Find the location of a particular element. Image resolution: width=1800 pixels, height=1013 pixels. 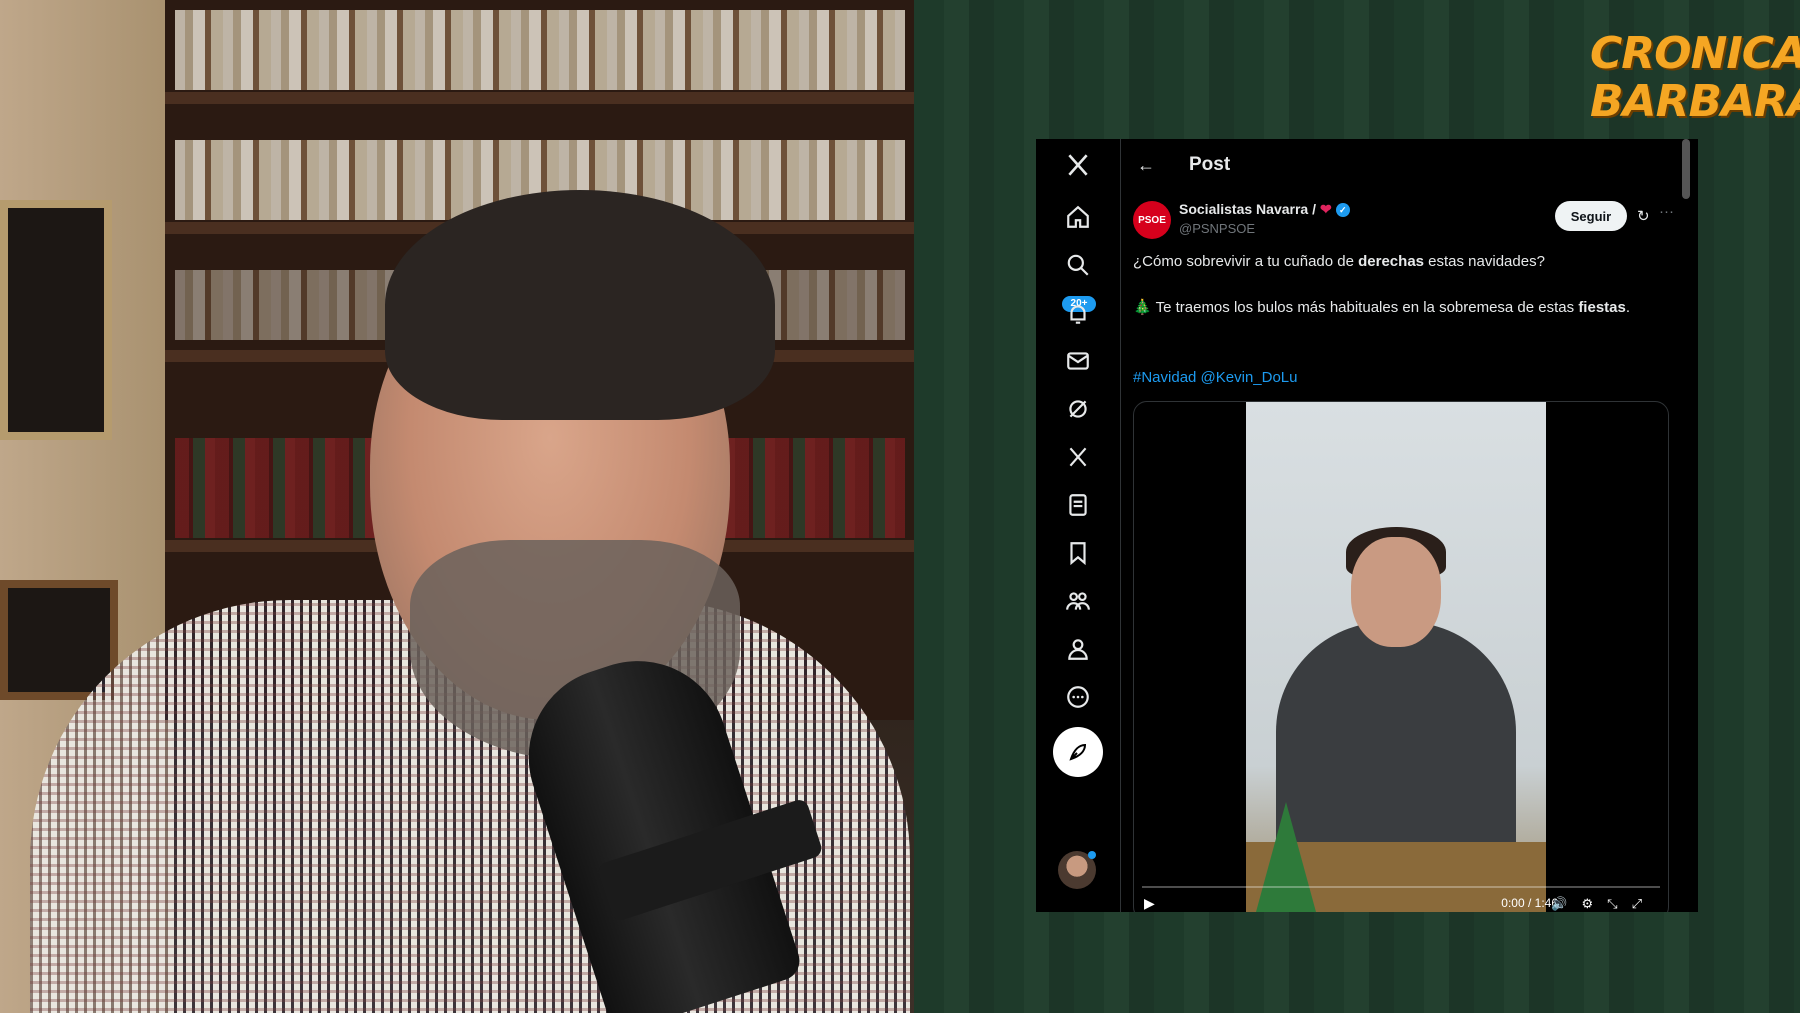

post-hashtags: #Navidad @Kevin_DoLu is located at coordinates (1398, 378).